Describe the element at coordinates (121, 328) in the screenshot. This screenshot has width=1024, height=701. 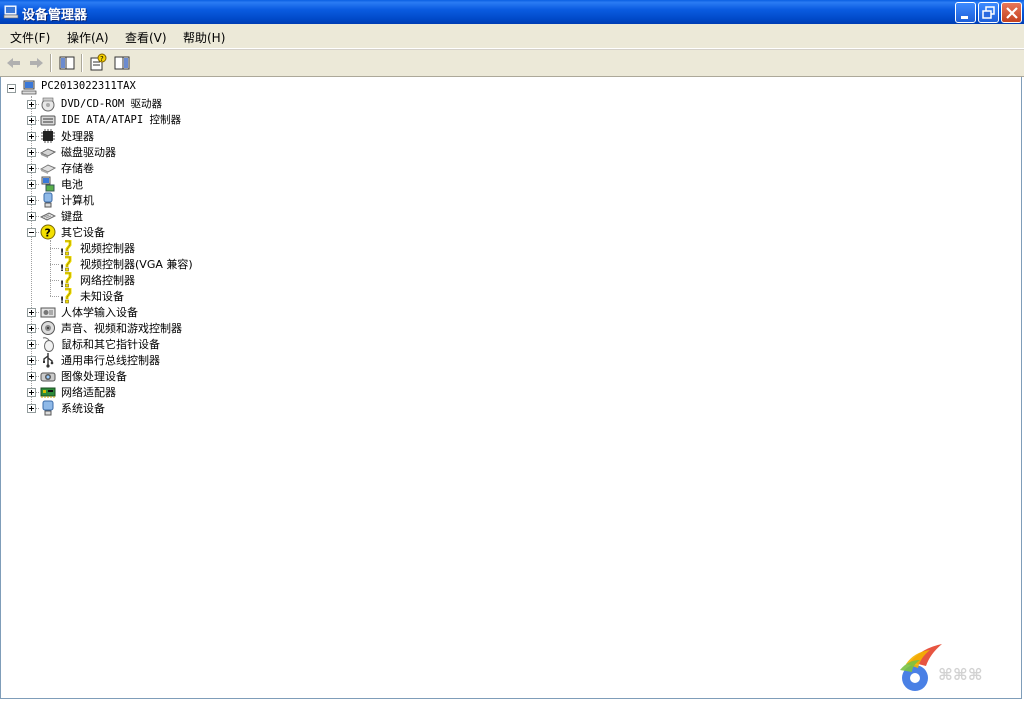
I see `tree-category-label: 声音、视频和游戏控制器` at that location.